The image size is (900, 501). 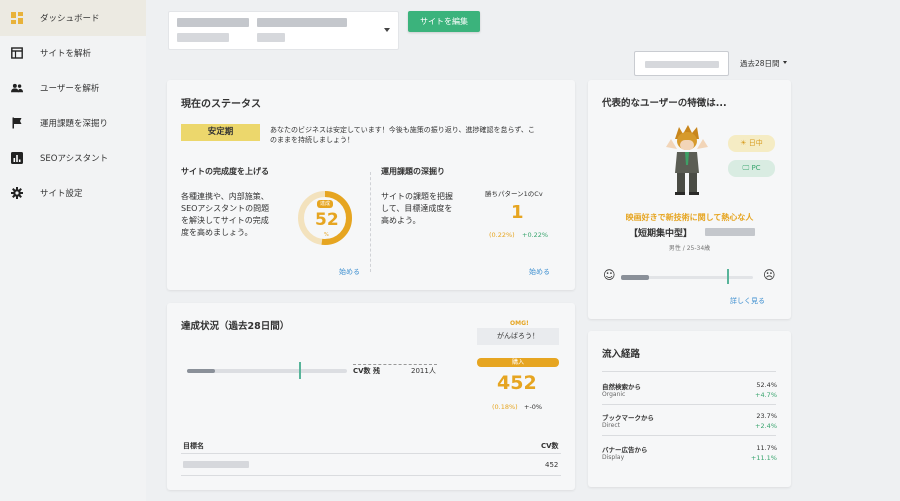 What do you see at coordinates (444, 21) in the screenshot?
I see `edit-site-button: サイトを編集` at bounding box center [444, 21].